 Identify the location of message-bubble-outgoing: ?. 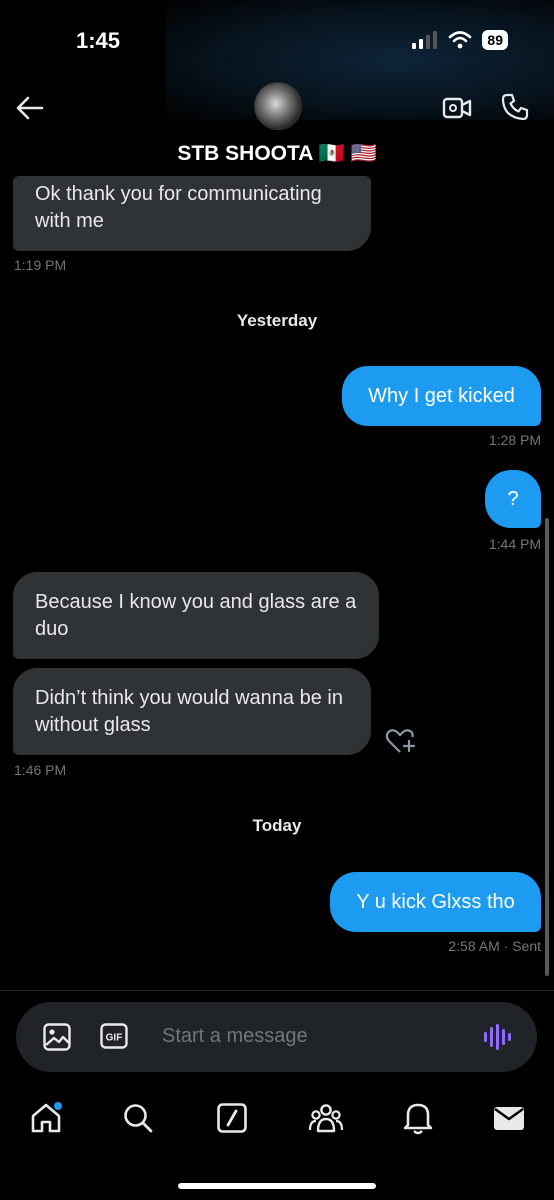
(513, 499).